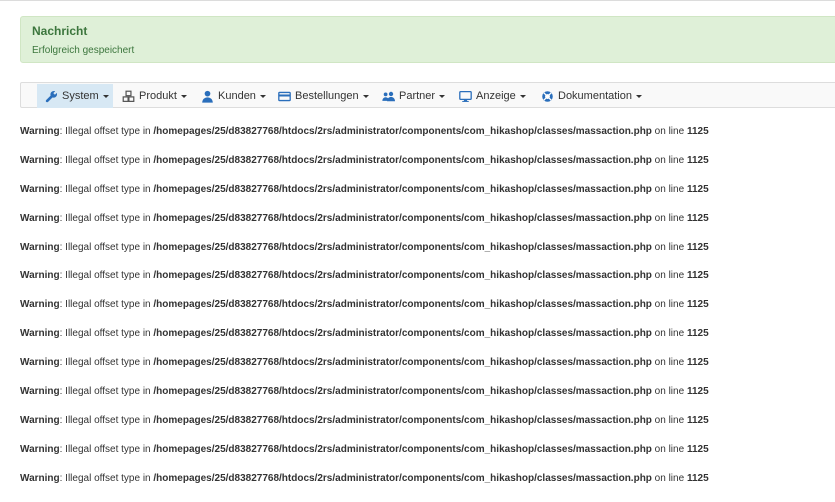  I want to click on menu-partner: Partner, so click(414, 96).